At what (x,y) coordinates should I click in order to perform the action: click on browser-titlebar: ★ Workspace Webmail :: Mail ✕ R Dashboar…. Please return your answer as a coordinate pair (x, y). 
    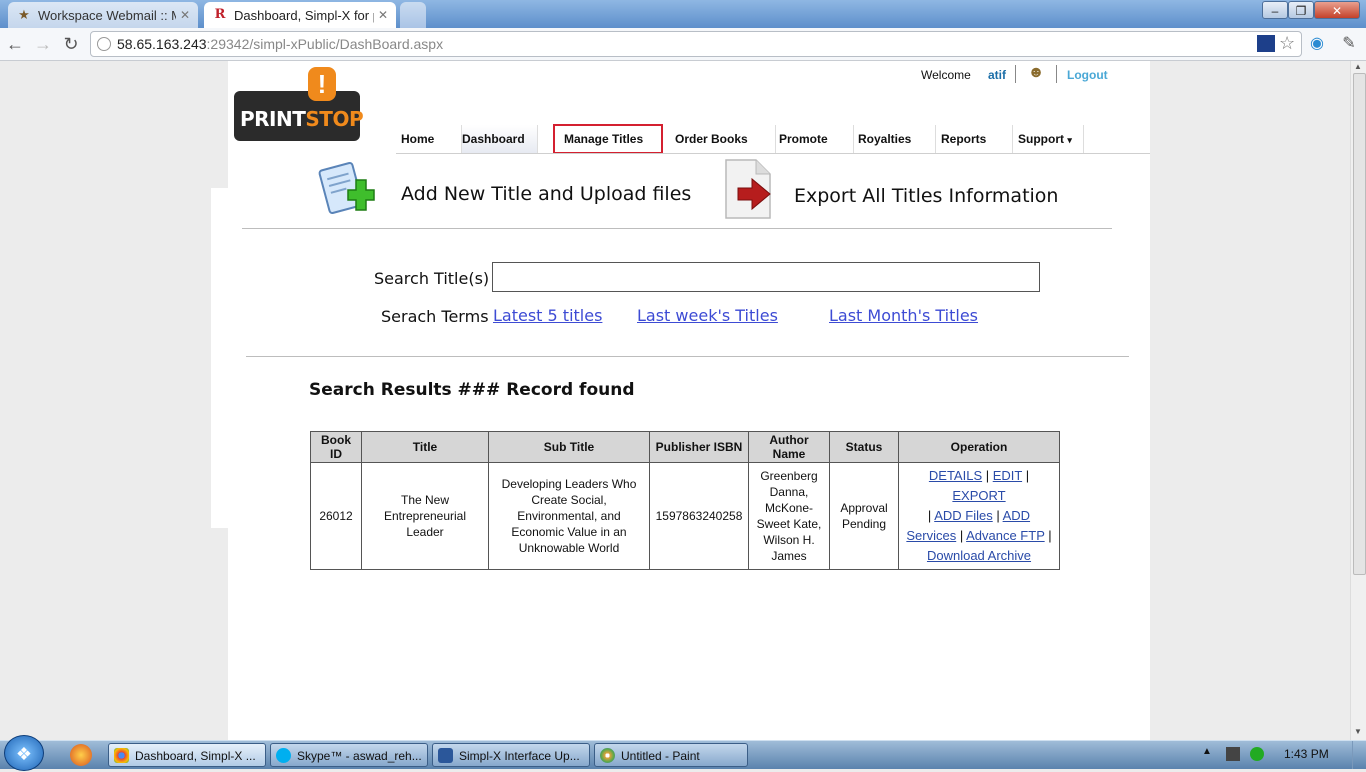
    Looking at the image, I should click on (683, 14).